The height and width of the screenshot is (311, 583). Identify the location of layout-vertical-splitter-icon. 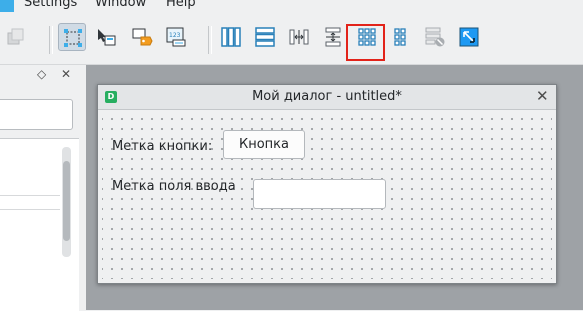
(333, 37).